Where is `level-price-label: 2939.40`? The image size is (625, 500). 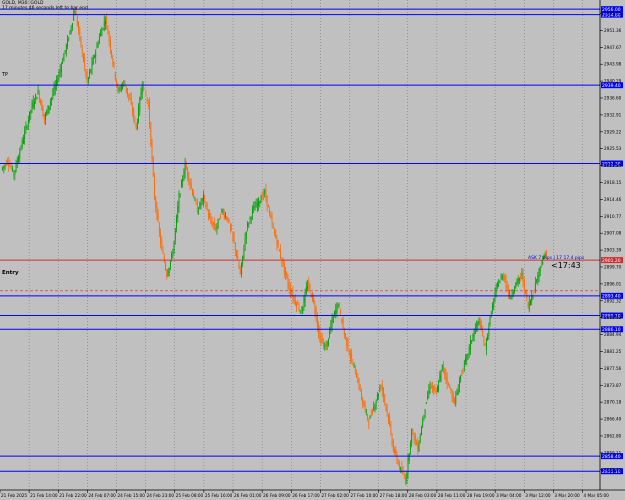 level-price-label: 2939.40 is located at coordinates (611, 86).